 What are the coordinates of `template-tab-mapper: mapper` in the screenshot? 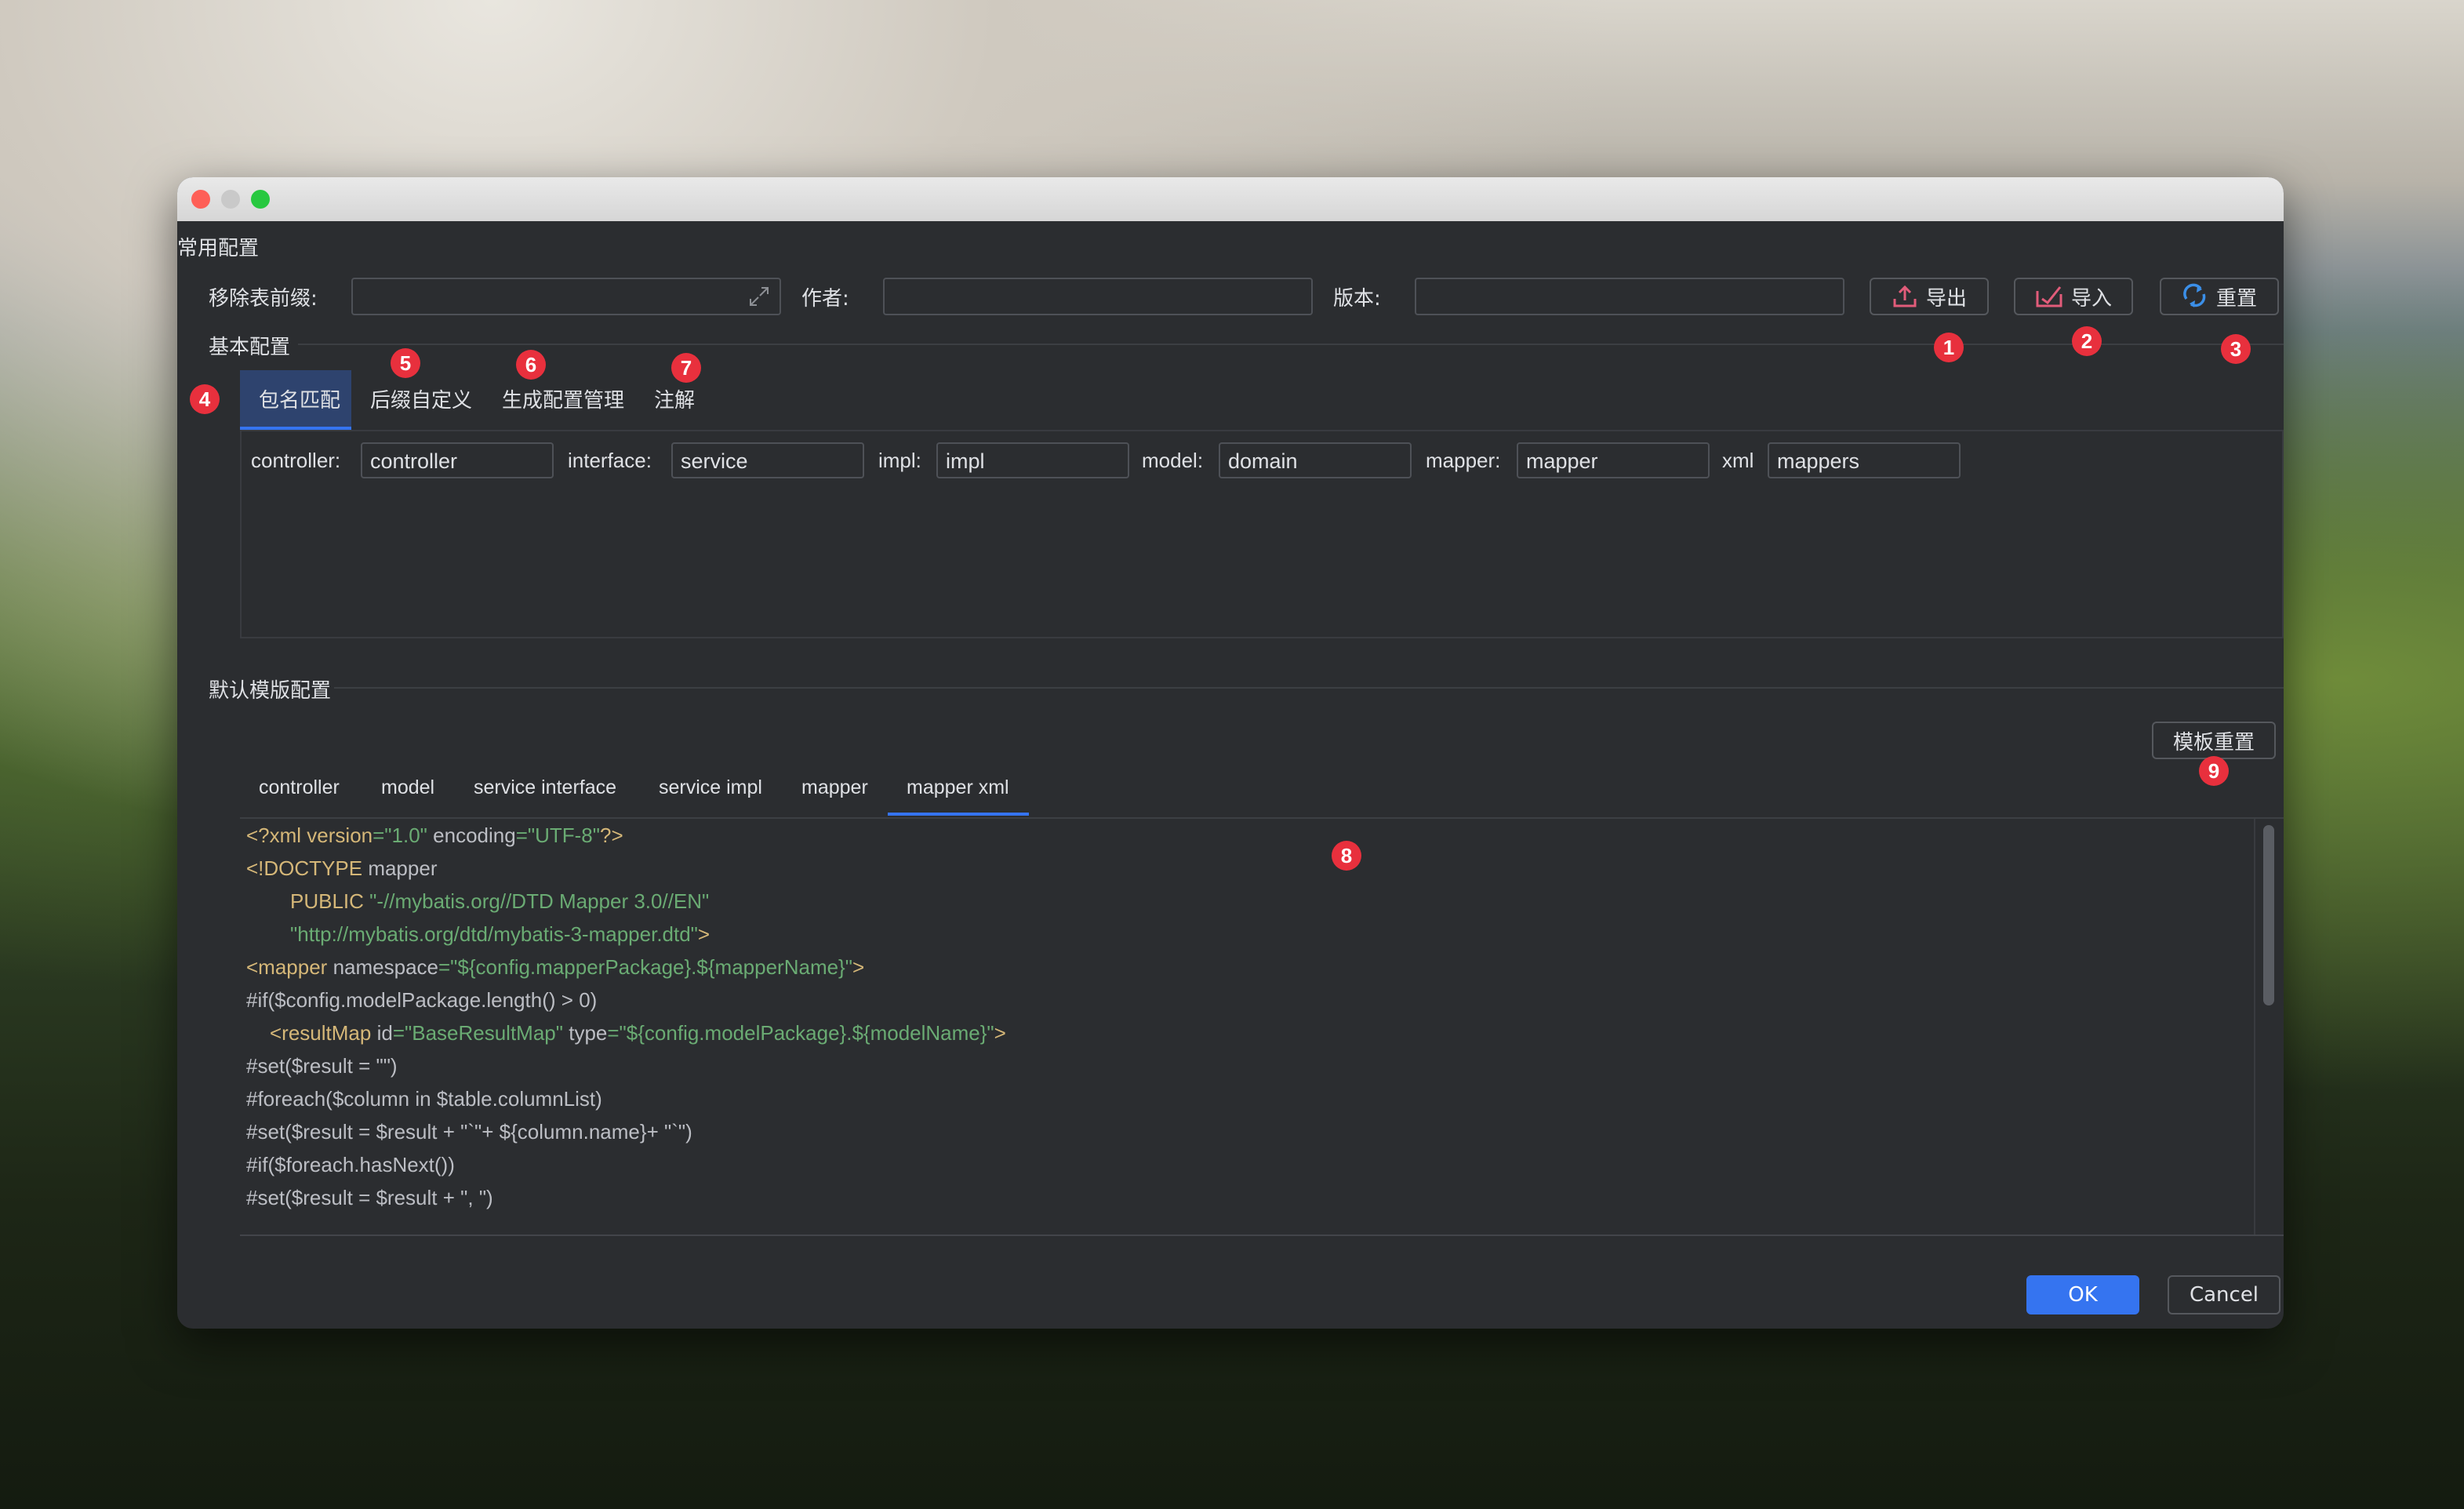 It's located at (834, 787).